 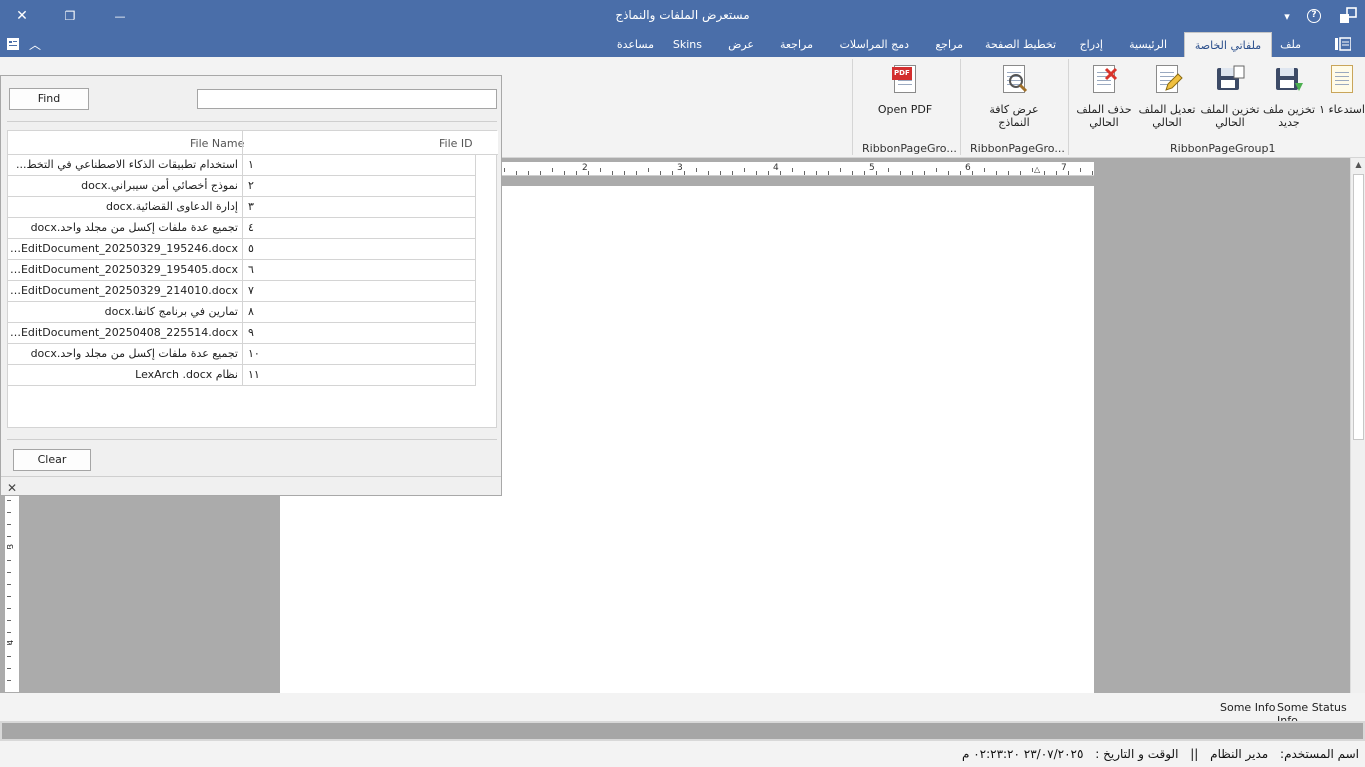 I want to click on table-row: RichEditDocument_20250329_214010.docx ٧, so click(x=241, y=291).